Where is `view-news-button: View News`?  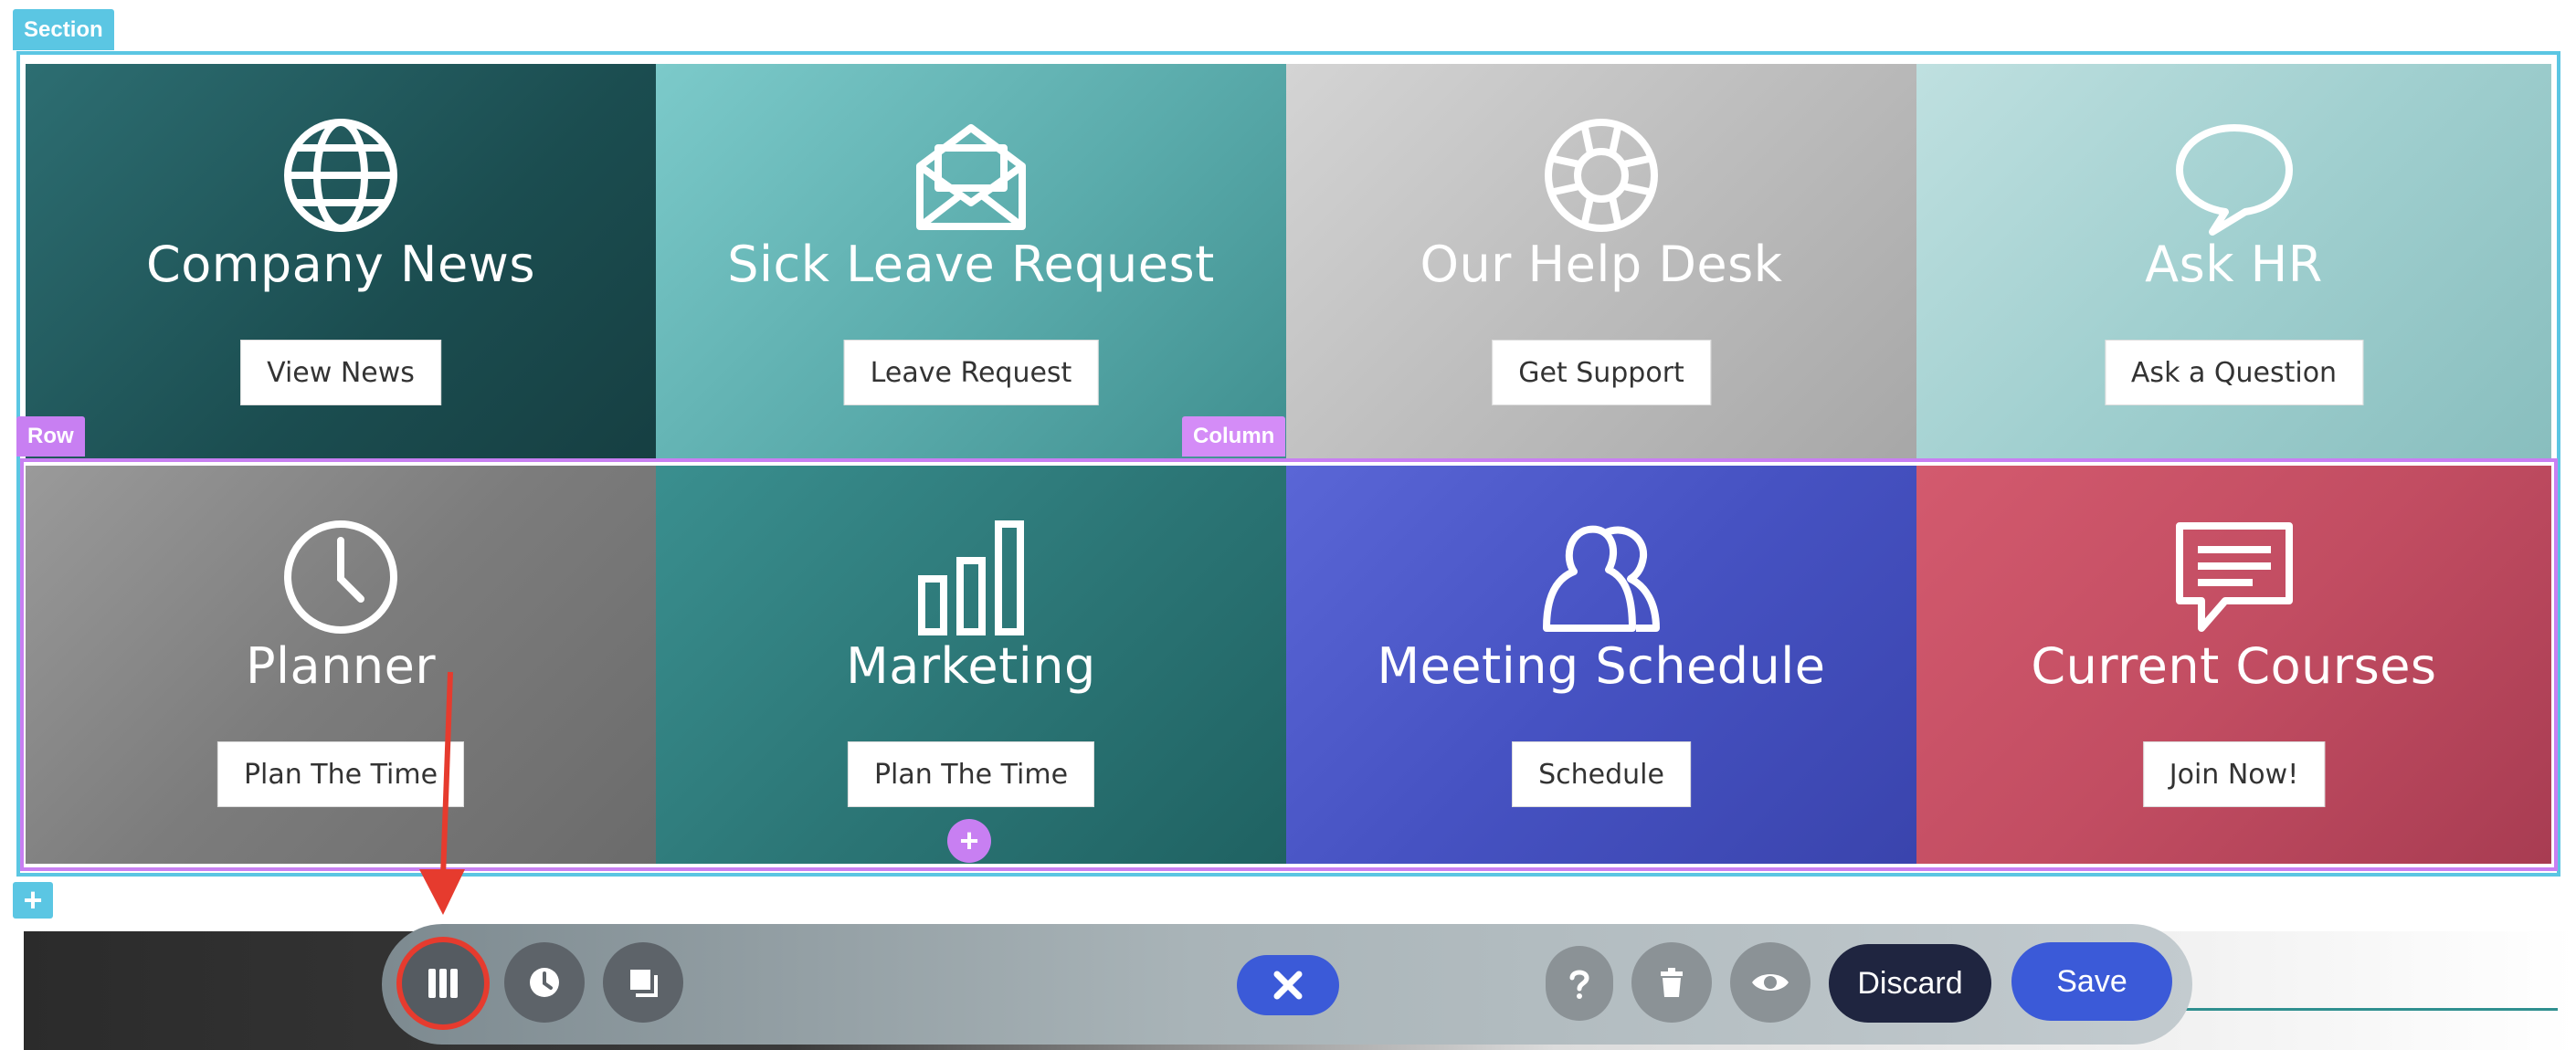 view-news-button: View News is located at coordinates (340, 373).